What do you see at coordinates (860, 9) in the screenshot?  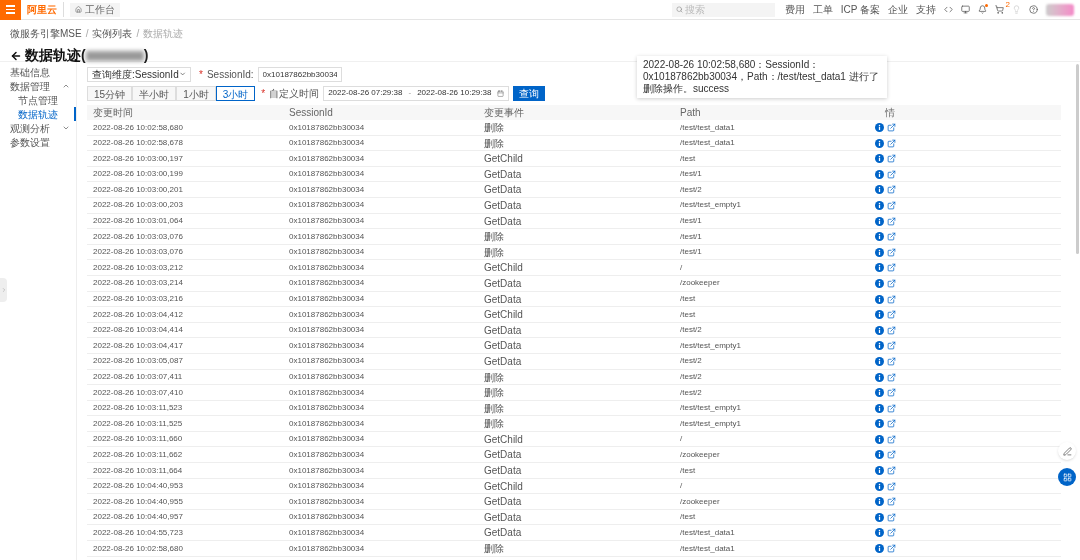 I see `top-link: ICP 备案` at bounding box center [860, 9].